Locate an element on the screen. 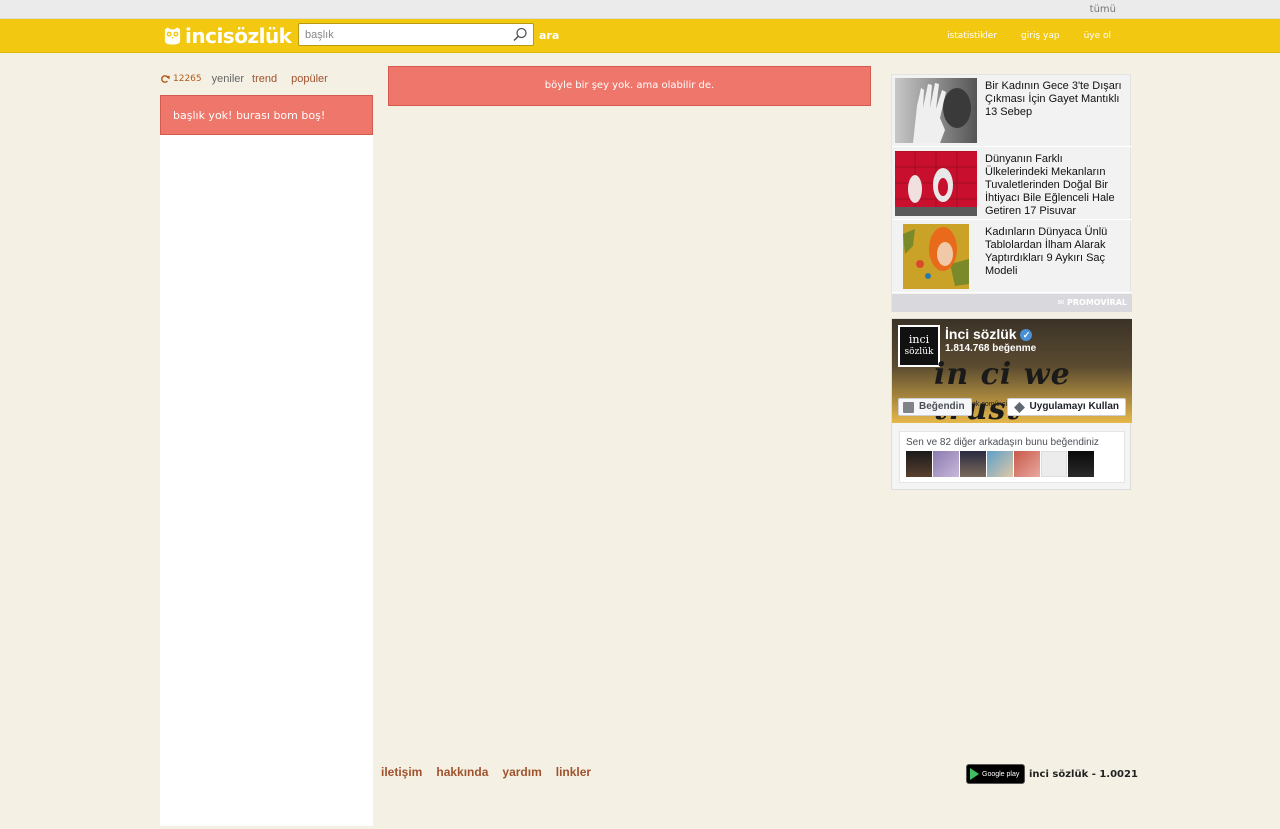  facebook-like-count: 1.814.768 beğenme is located at coordinates (991, 348).